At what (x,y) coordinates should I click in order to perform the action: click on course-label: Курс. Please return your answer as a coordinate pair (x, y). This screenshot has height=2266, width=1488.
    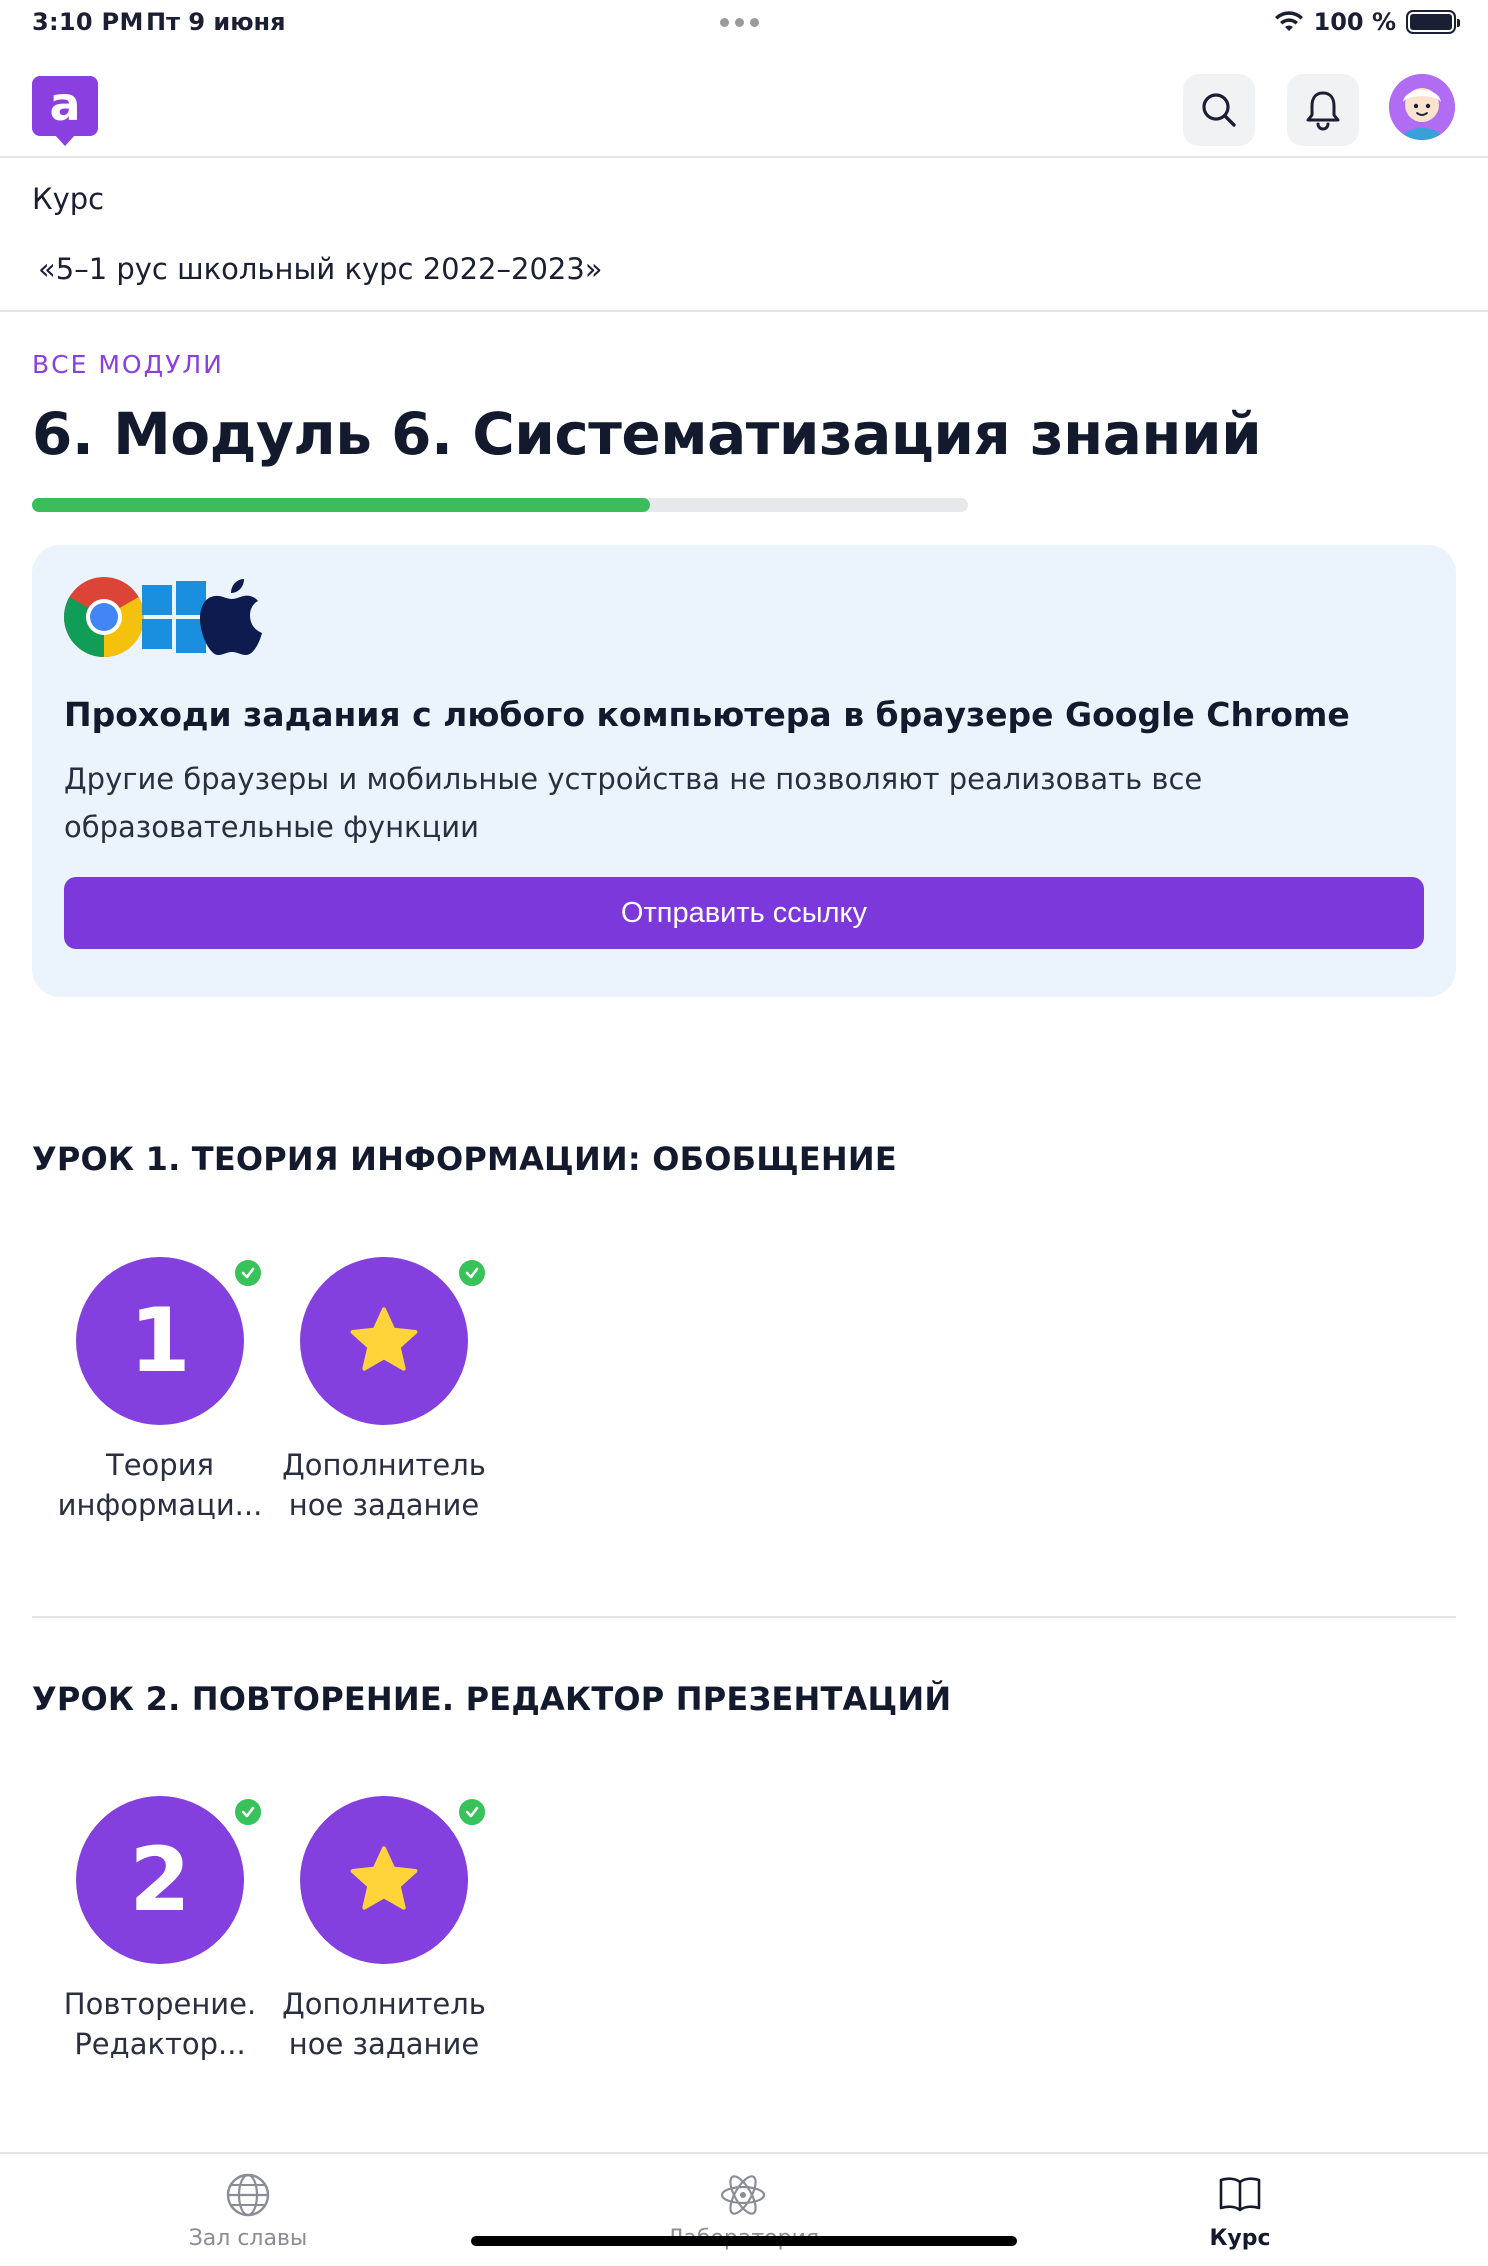
    Looking at the image, I should click on (68, 199).